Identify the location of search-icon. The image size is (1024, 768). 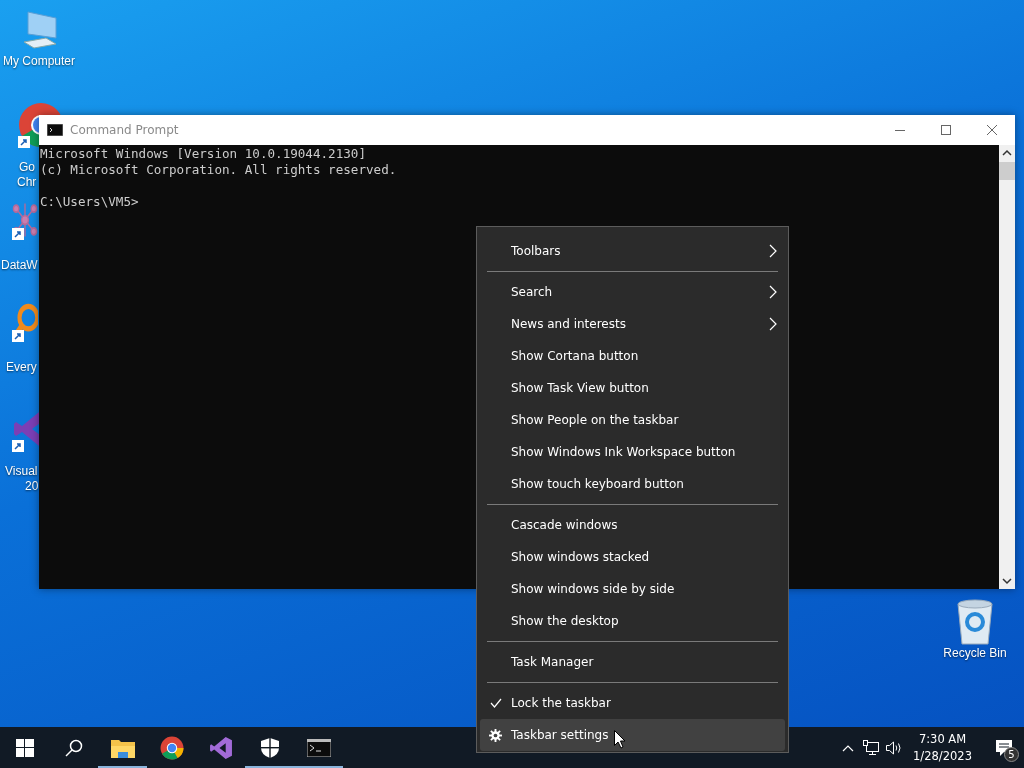
(73, 747).